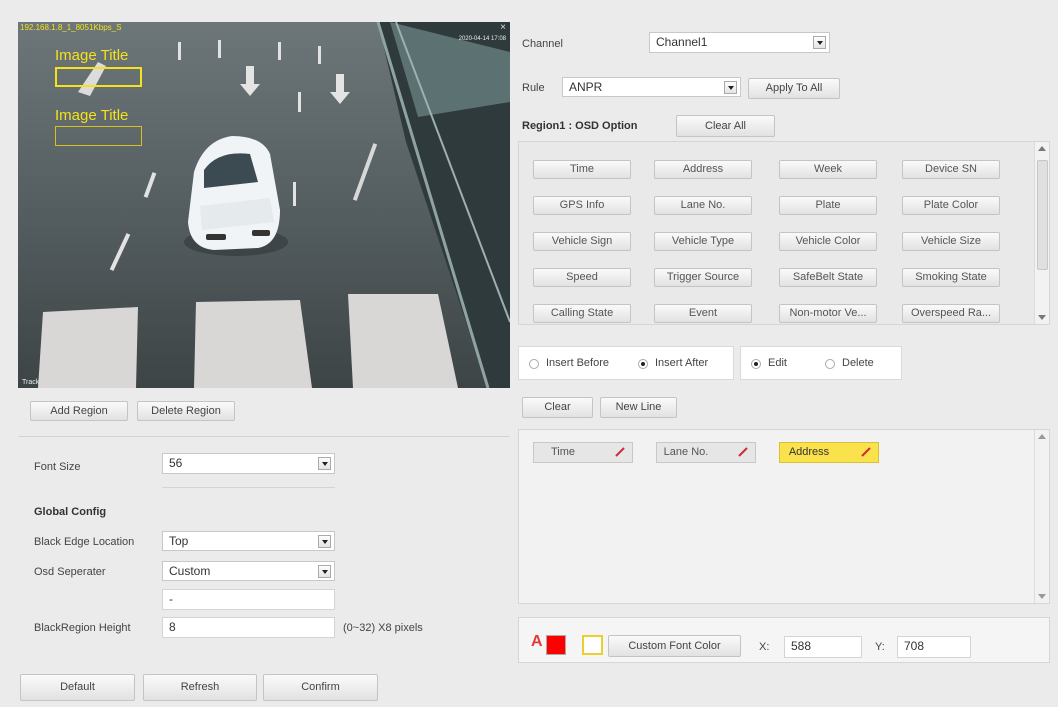 The width and height of the screenshot is (1058, 707). What do you see at coordinates (482, 39) in the screenshot?
I see `video-timestamp: 2020-04-14 17:08` at bounding box center [482, 39].